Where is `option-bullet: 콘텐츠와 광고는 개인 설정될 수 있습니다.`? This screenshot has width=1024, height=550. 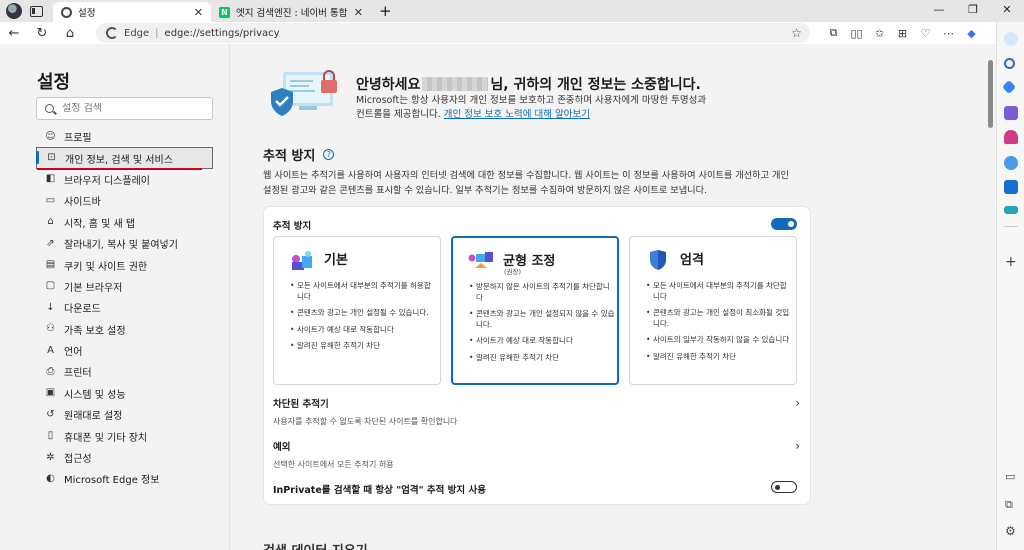 option-bullet: 콘텐츠와 광고는 개인 설정될 수 있습니다. is located at coordinates (363, 313).